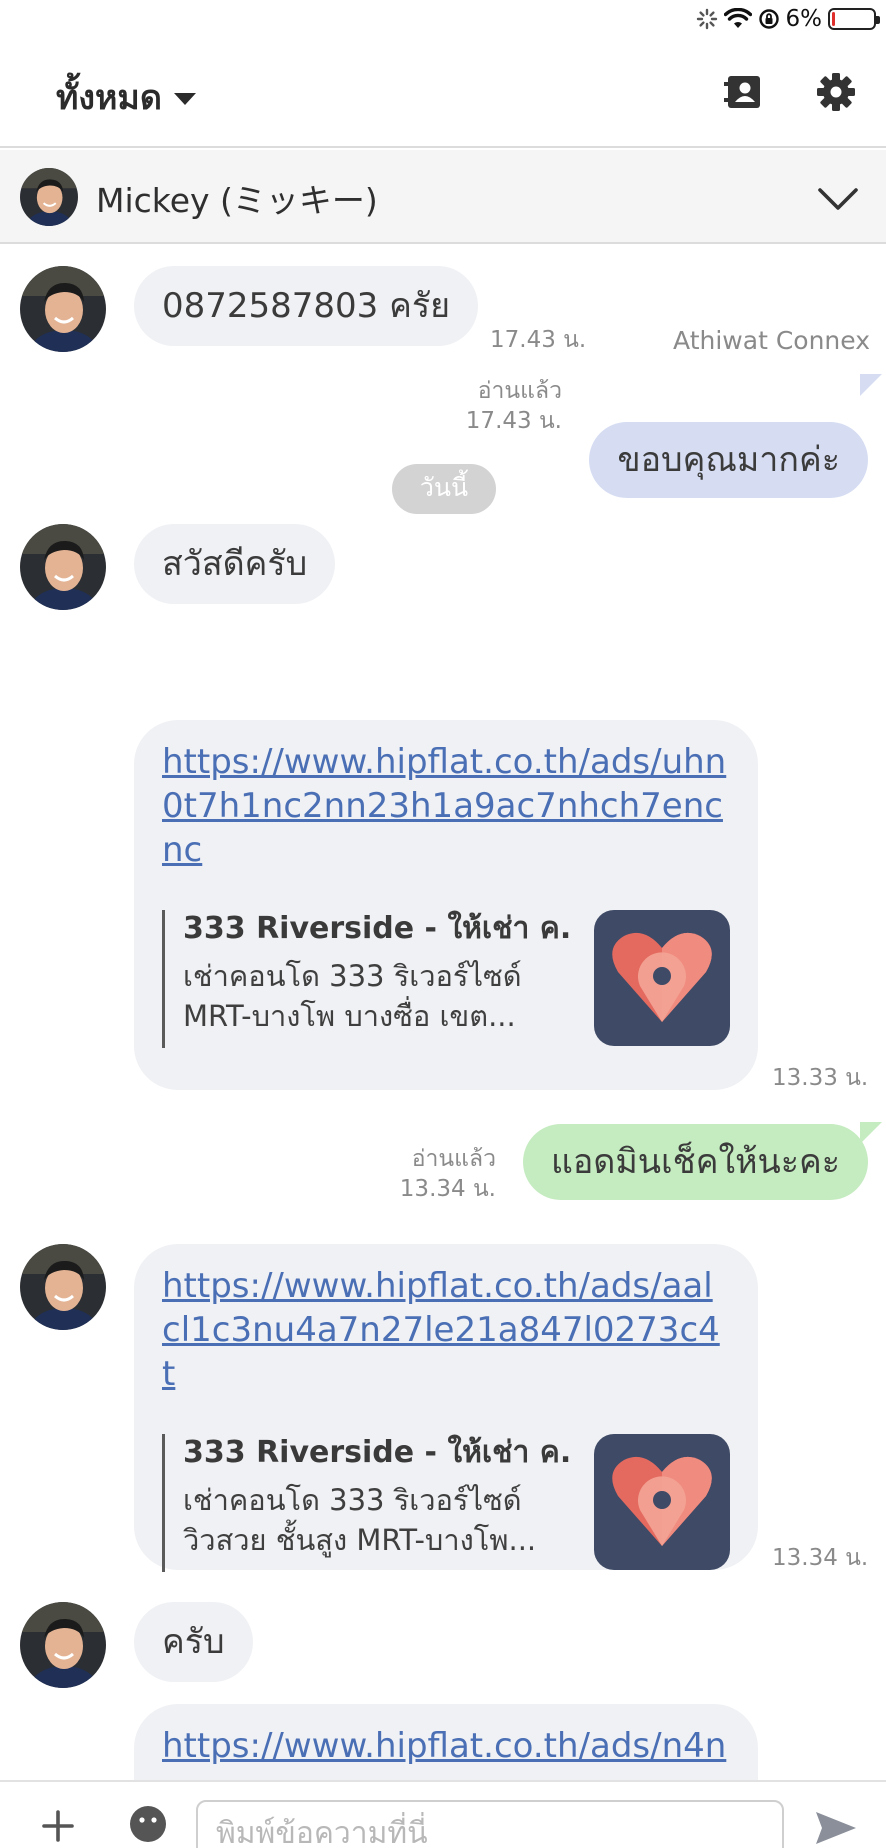 The image size is (886, 1848). Describe the element at coordinates (744, 92) in the screenshot. I see `contacts-book-icon` at that location.